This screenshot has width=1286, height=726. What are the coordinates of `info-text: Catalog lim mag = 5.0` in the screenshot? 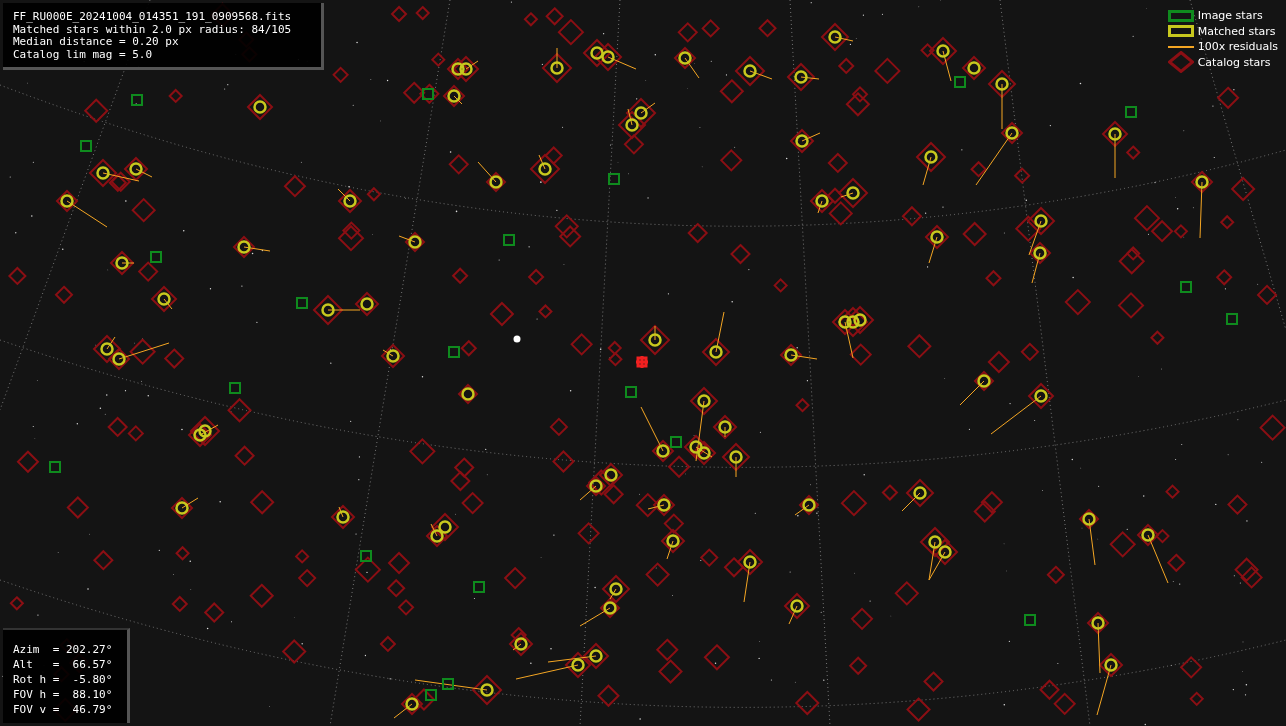 It's located at (83, 54).